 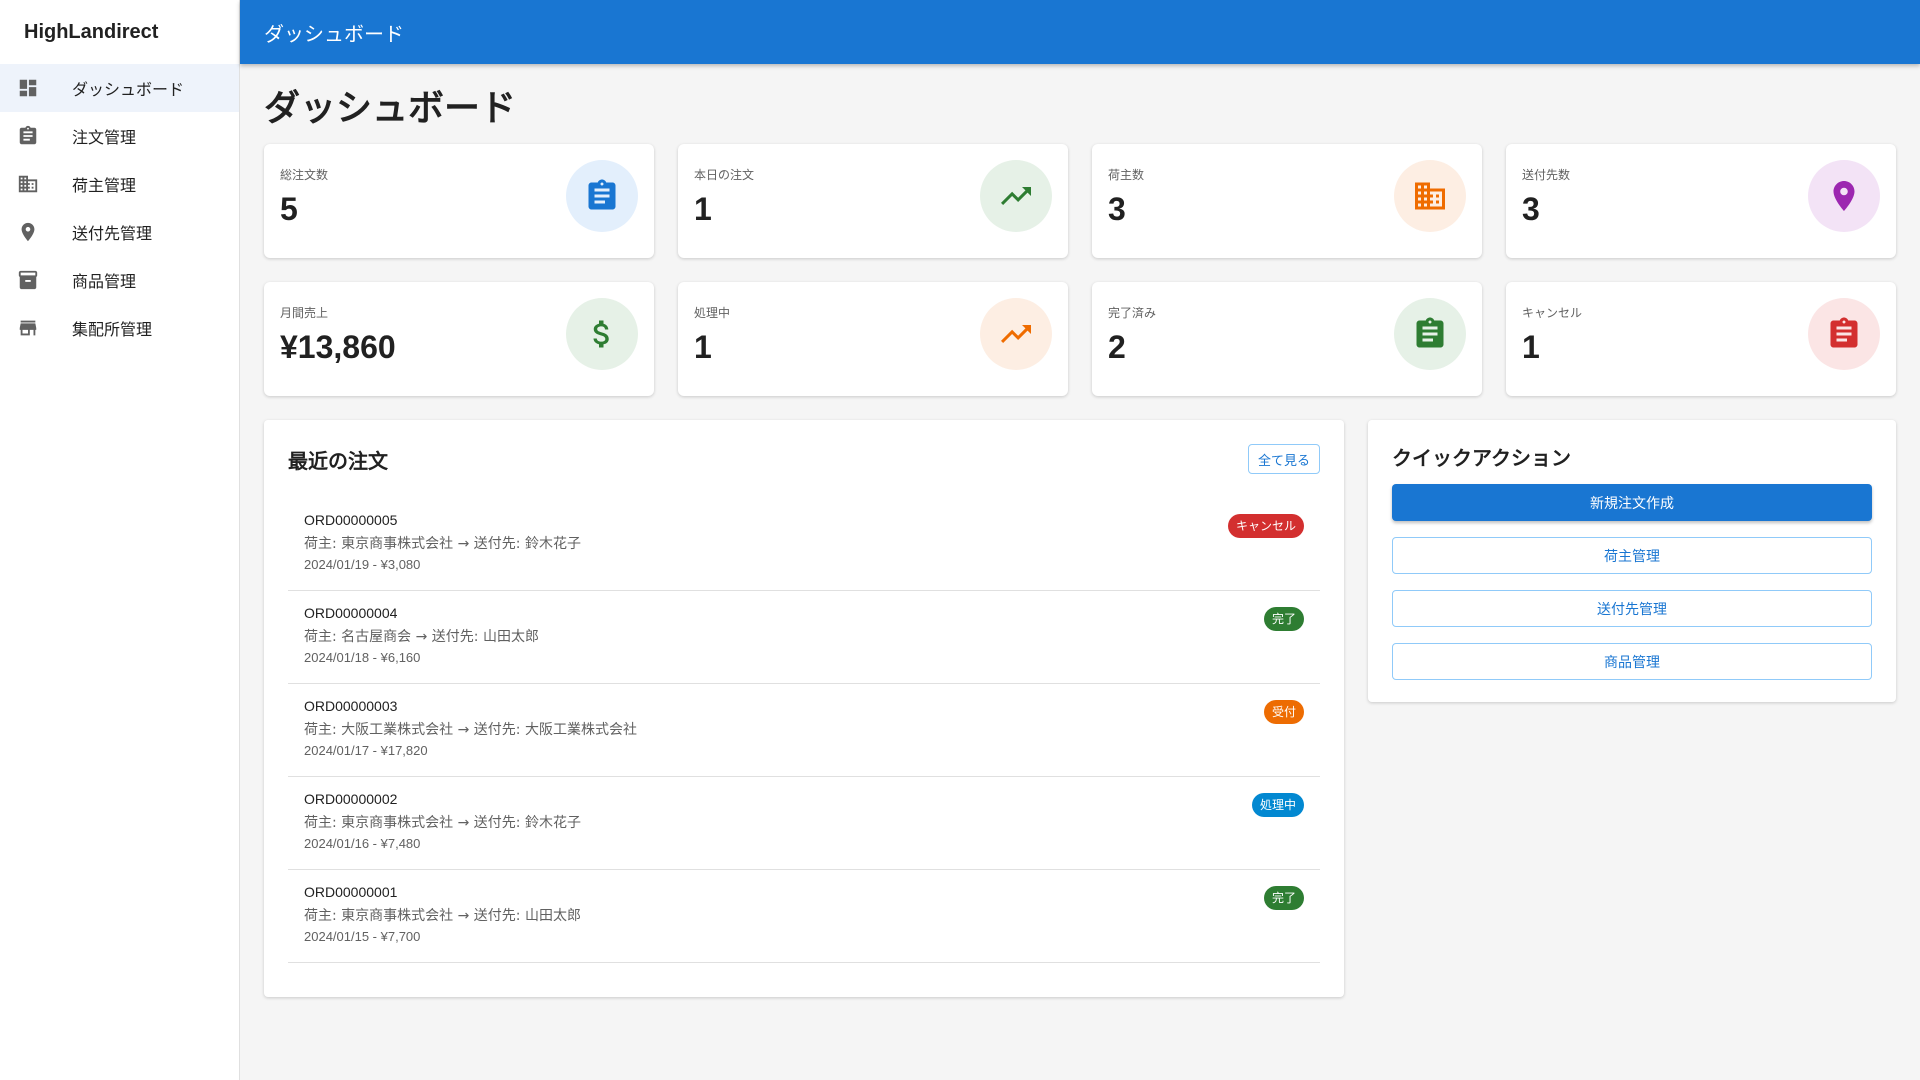 I want to click on store-icon, so click(x=28, y=328).